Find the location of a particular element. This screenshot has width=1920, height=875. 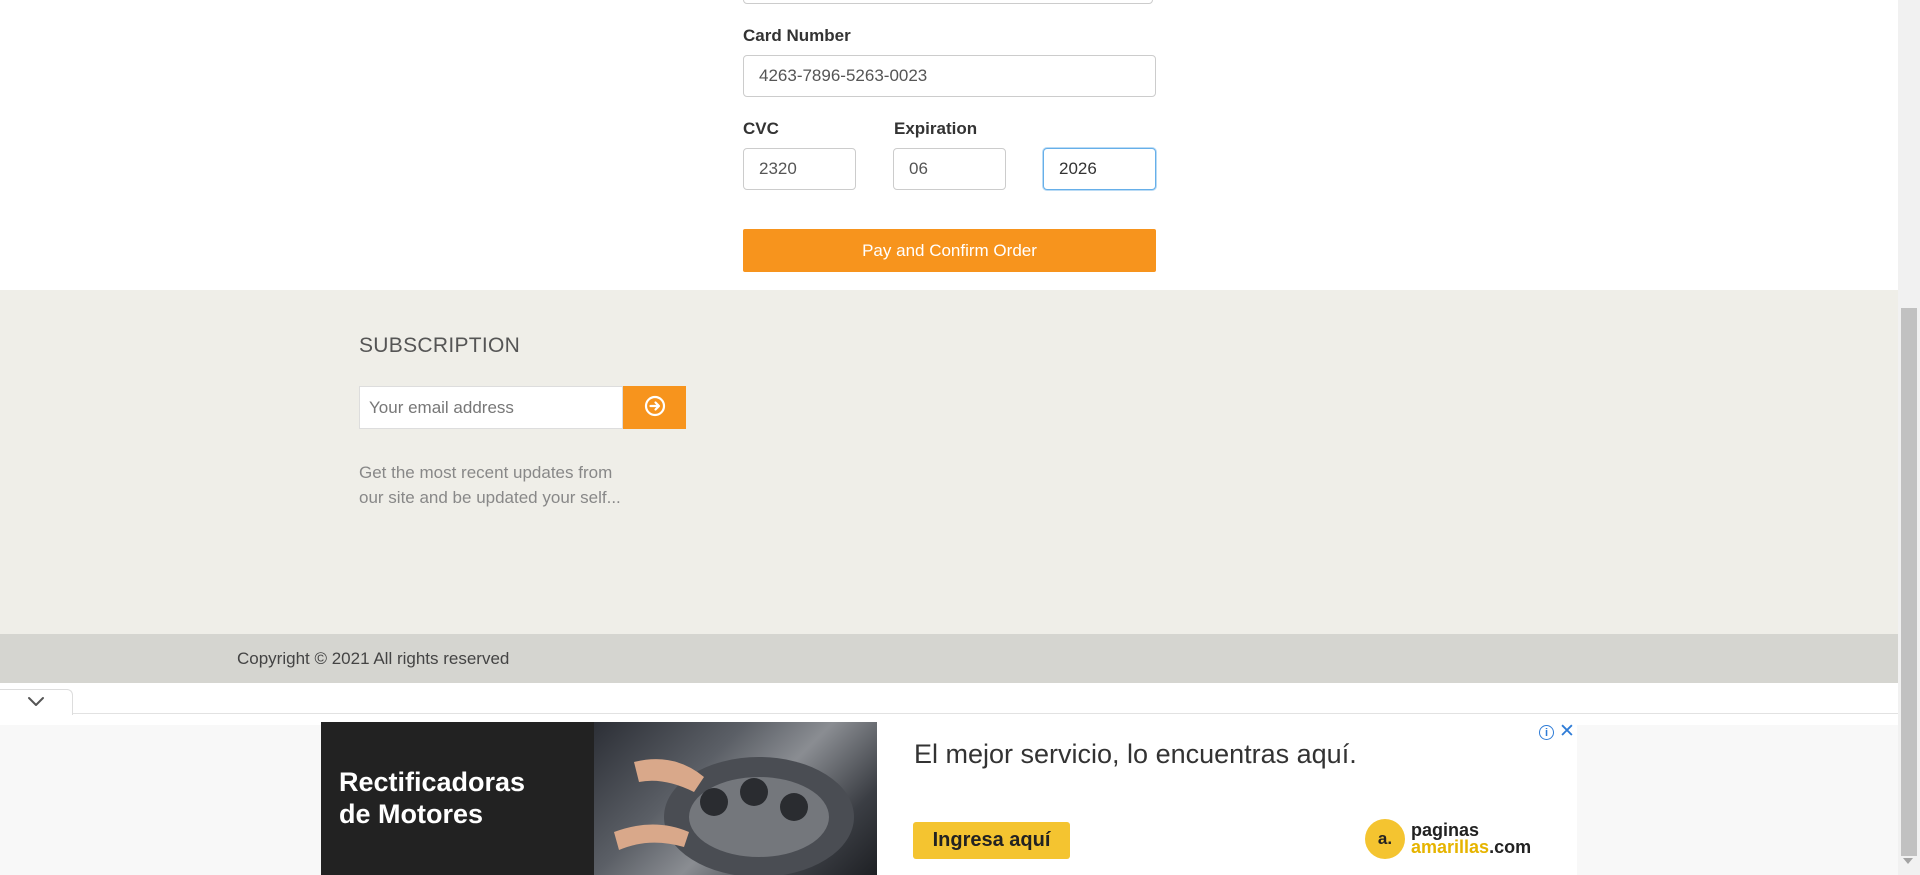

card-number-label: Card Number is located at coordinates (797, 35).